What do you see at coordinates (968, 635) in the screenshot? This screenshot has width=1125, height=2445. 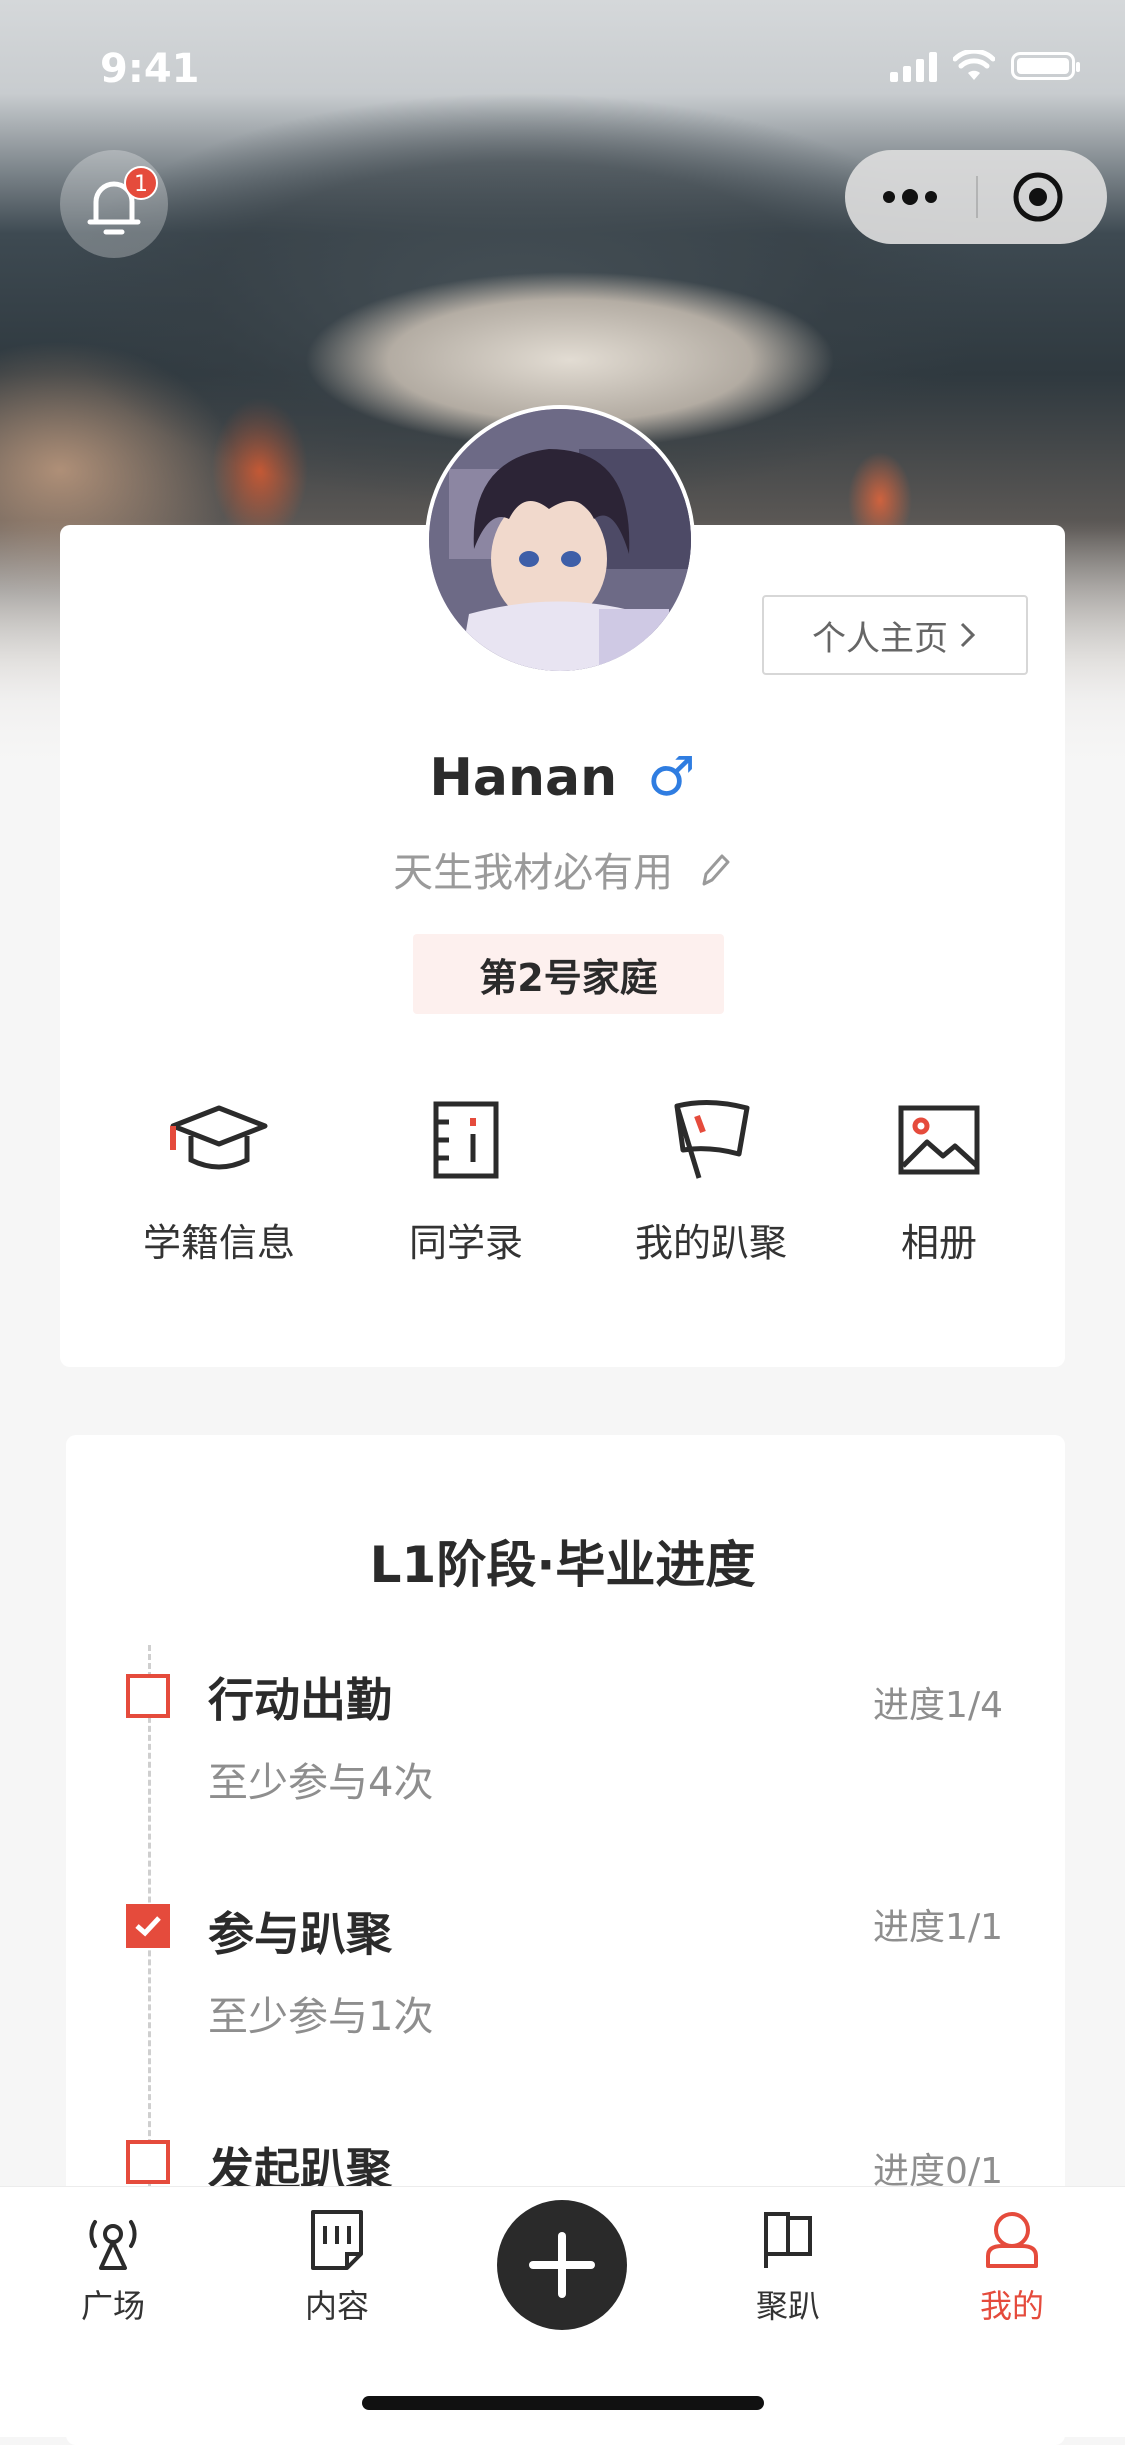 I see `chevron-right-icon` at bounding box center [968, 635].